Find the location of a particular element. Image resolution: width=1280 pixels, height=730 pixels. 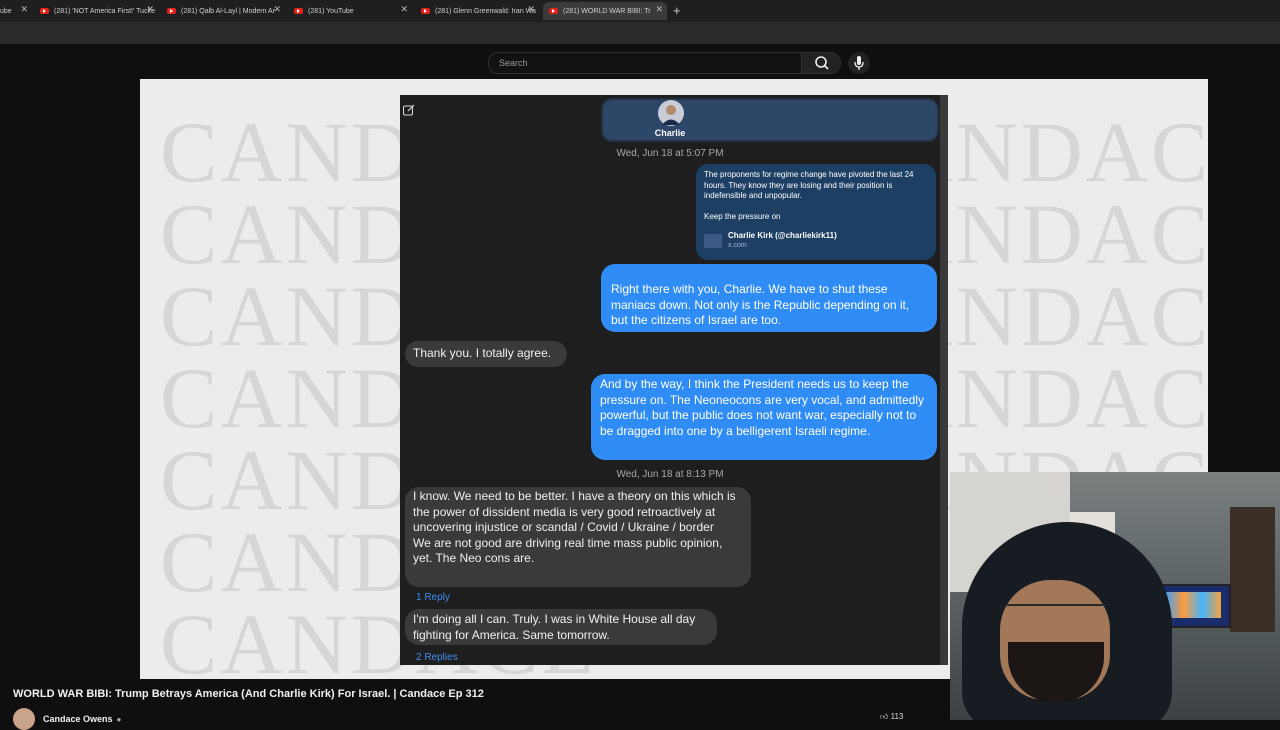

like-button: 👍︎ 113 is located at coordinates (891, 717).